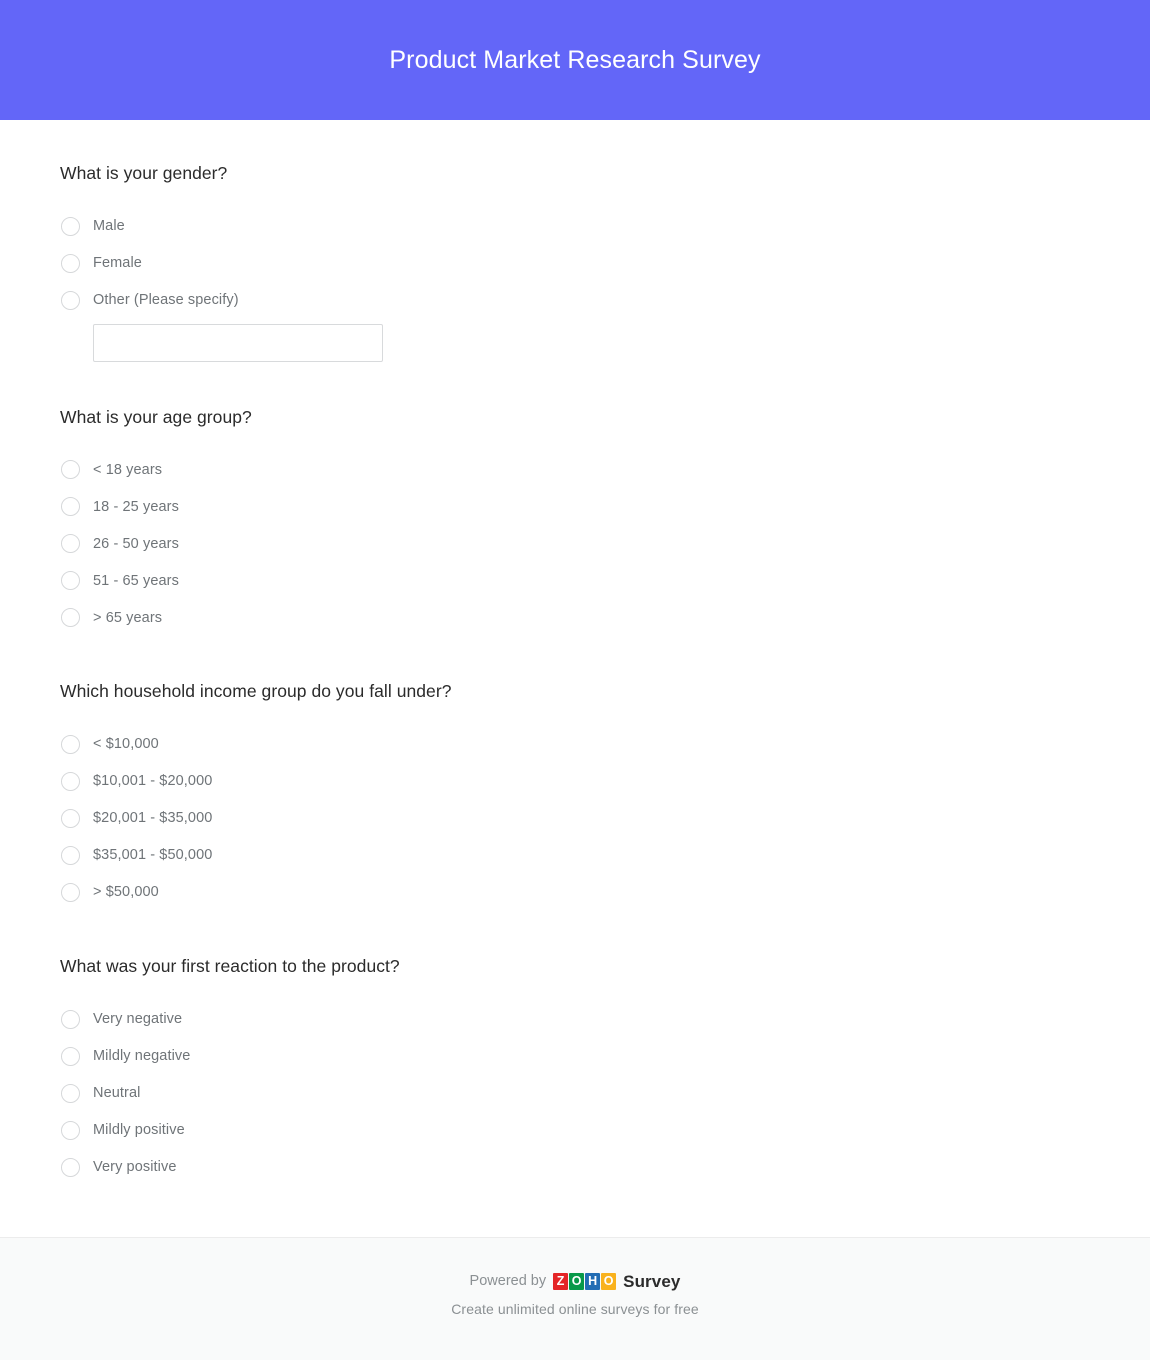 The width and height of the screenshot is (1150, 1360). What do you see at coordinates (575, 580) in the screenshot?
I see `option-age-51-65: 51 - 65 years` at bounding box center [575, 580].